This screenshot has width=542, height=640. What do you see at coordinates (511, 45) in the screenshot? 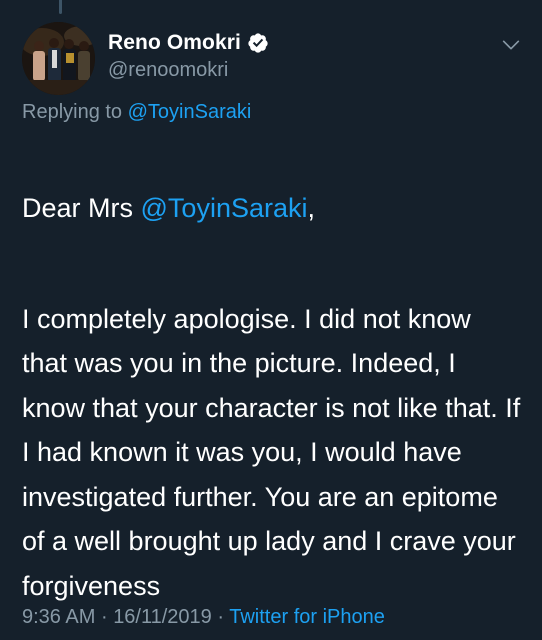
I see `chevron-down-icon` at bounding box center [511, 45].